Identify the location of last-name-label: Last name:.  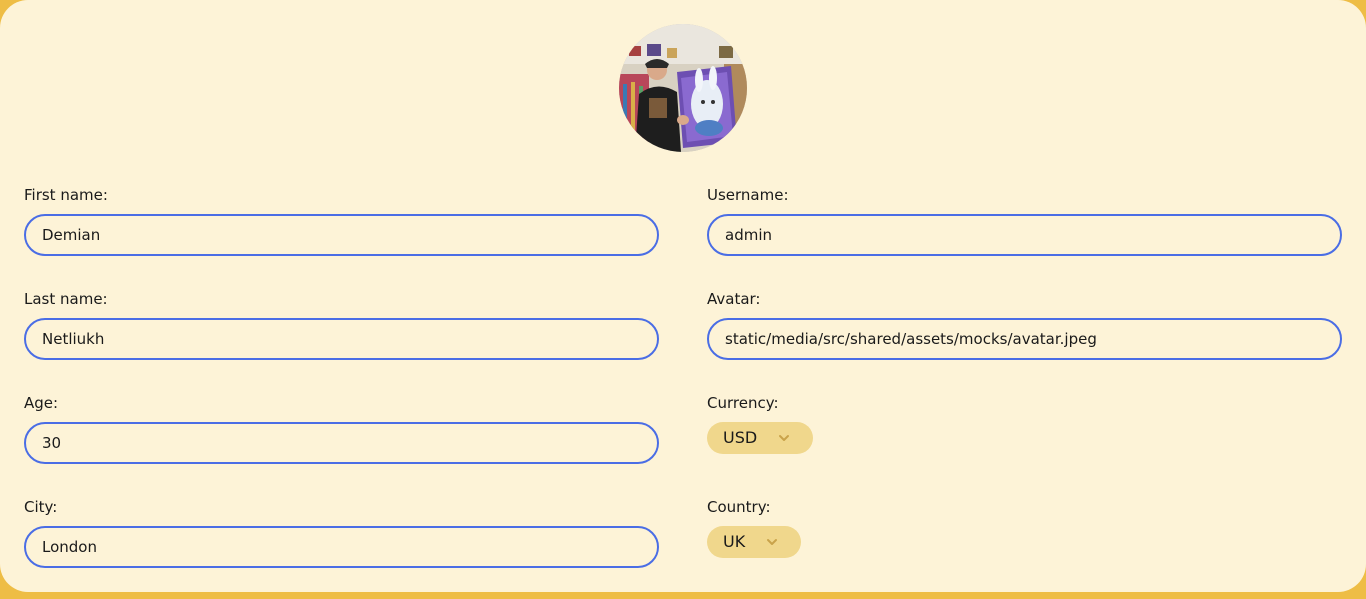
(66, 299).